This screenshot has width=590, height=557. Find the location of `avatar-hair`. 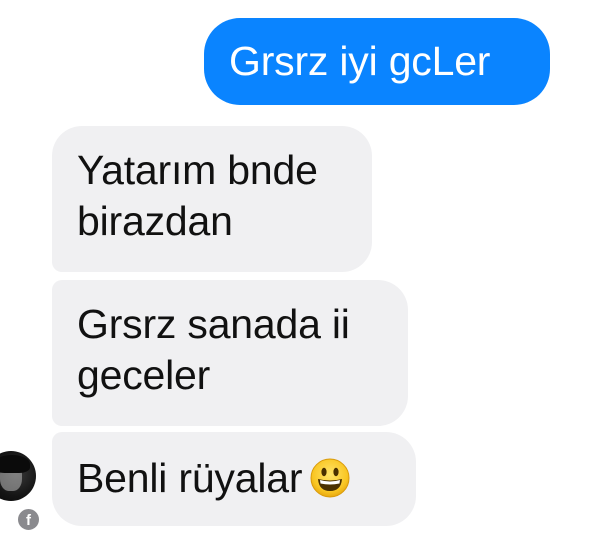

avatar-hair is located at coordinates (15, 464).